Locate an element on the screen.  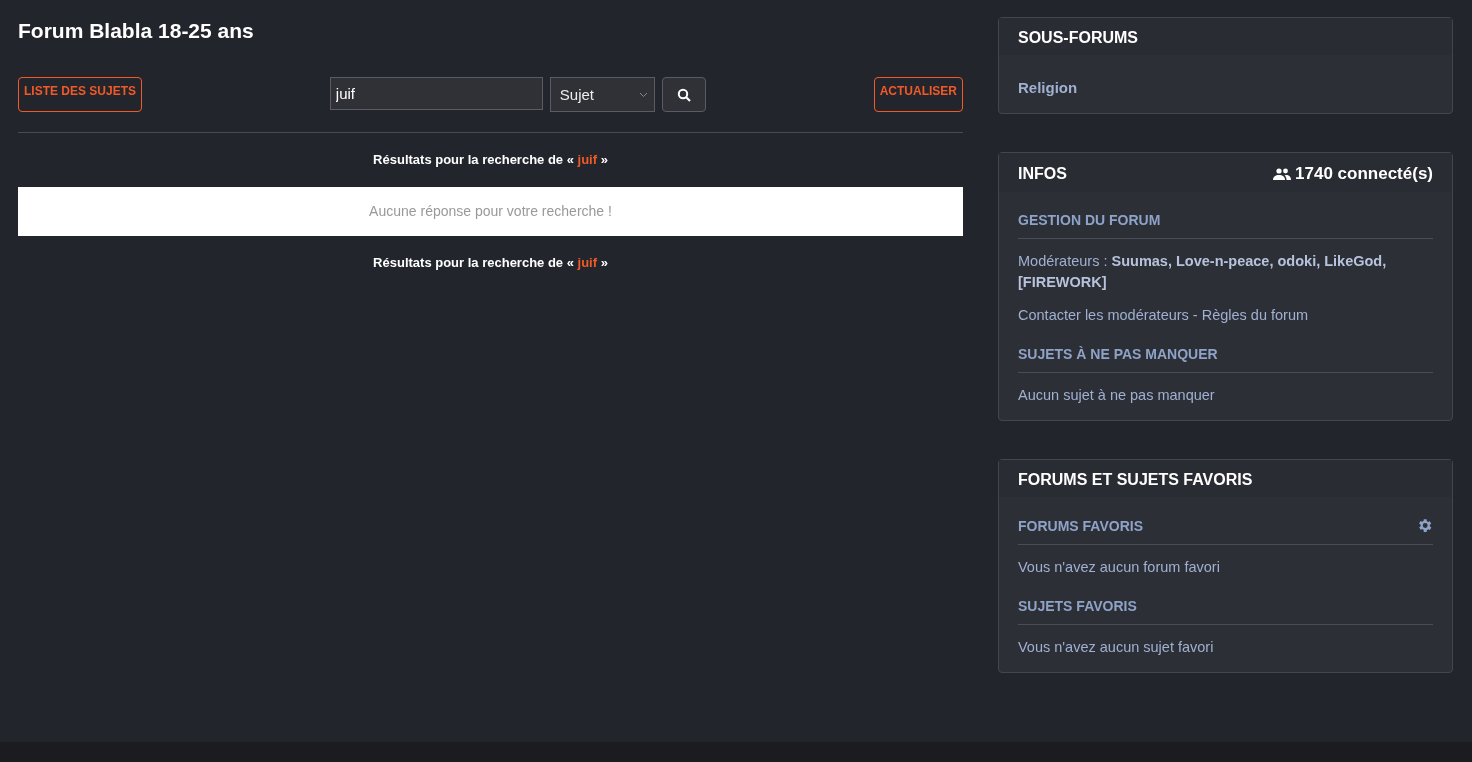
settings-icon is located at coordinates (1424, 525).